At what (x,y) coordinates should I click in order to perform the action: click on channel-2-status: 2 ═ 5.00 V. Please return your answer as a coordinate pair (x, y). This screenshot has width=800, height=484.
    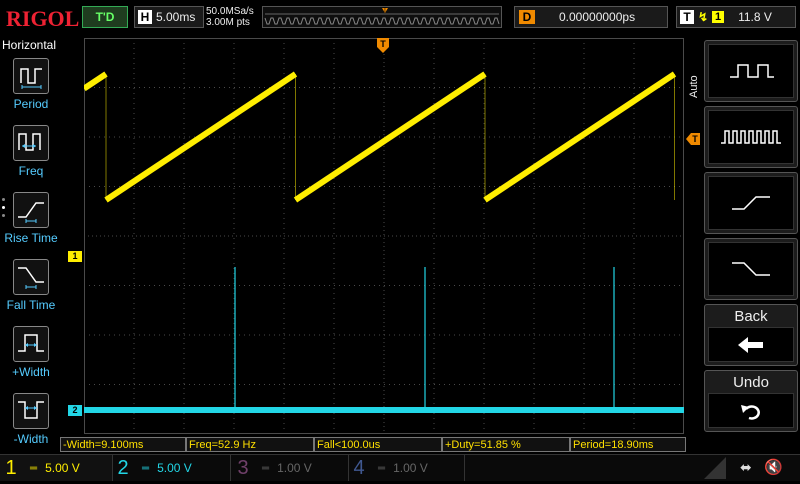
    Looking at the image, I should click on (171, 468).